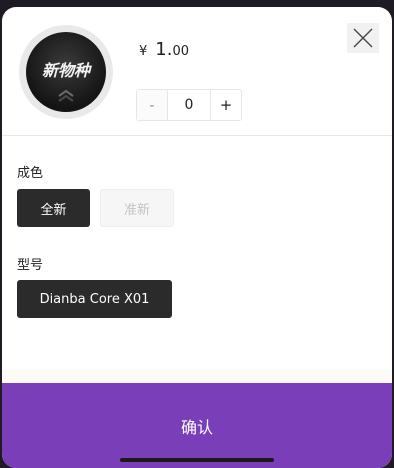 This screenshot has height=468, width=394. Describe the element at coordinates (30, 173) in the screenshot. I see `condition-label: 成色` at that location.